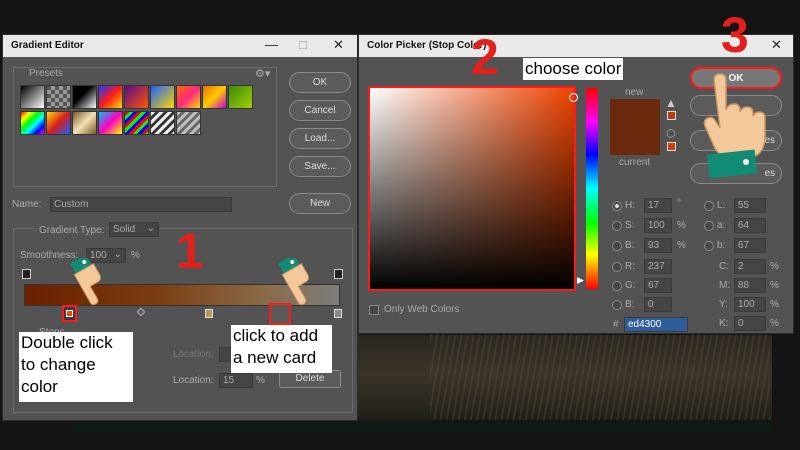 The image size is (800, 450). I want to click on blue-label: B:, so click(630, 304).